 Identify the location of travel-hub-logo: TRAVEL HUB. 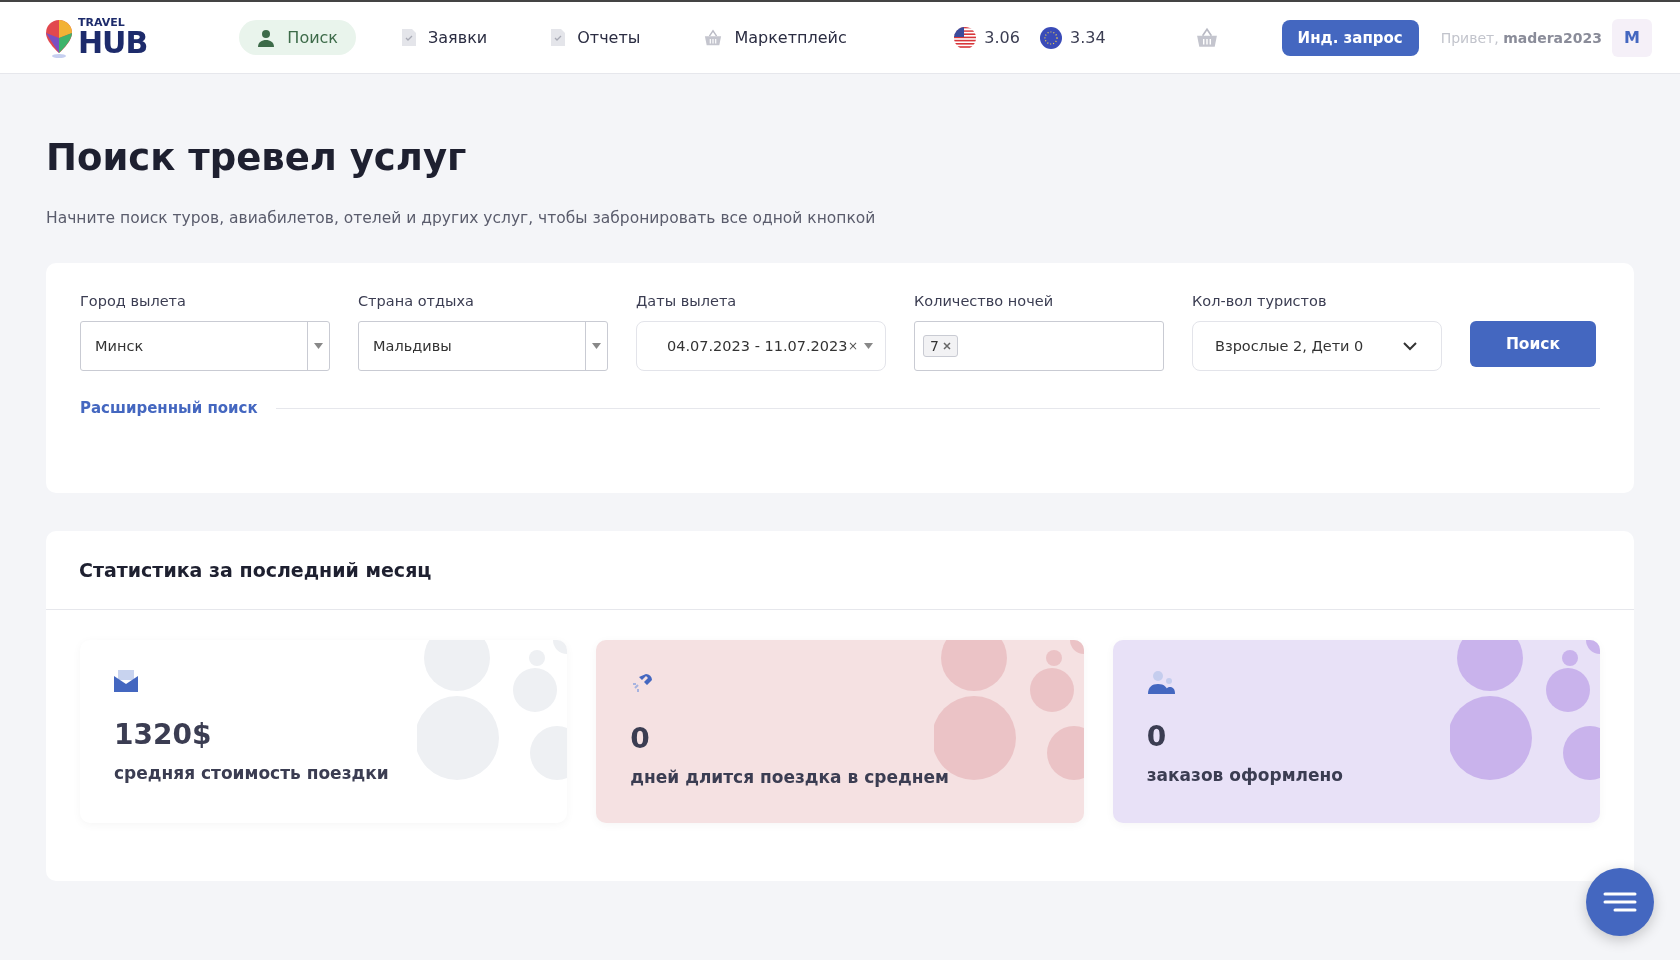
(96, 37).